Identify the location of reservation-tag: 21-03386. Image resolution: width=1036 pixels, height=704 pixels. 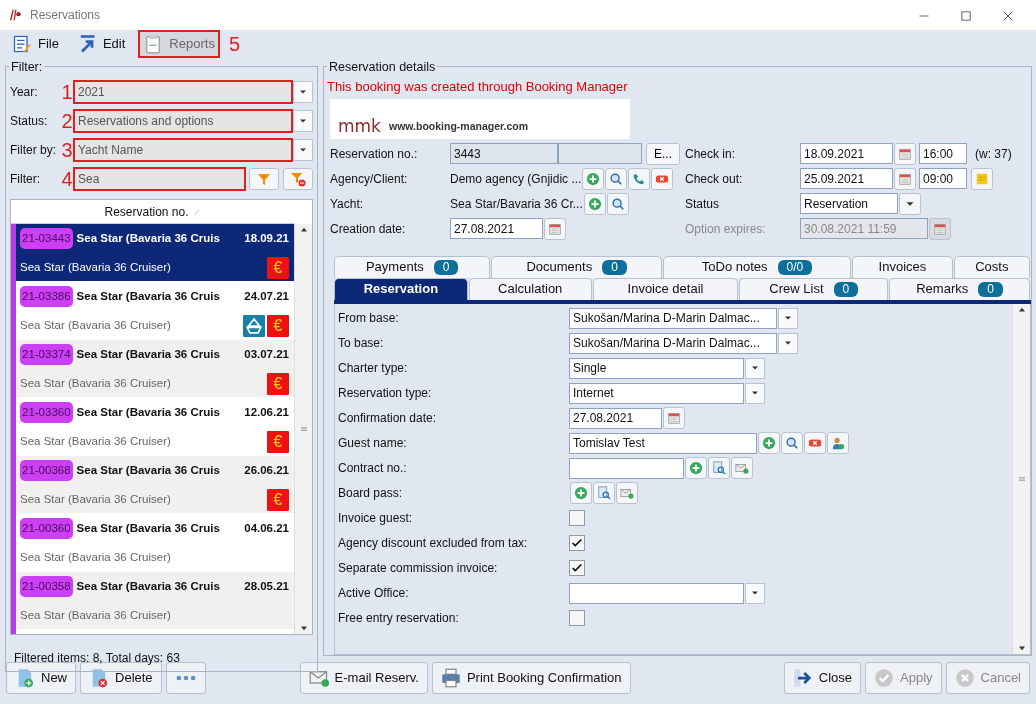
(46, 296).